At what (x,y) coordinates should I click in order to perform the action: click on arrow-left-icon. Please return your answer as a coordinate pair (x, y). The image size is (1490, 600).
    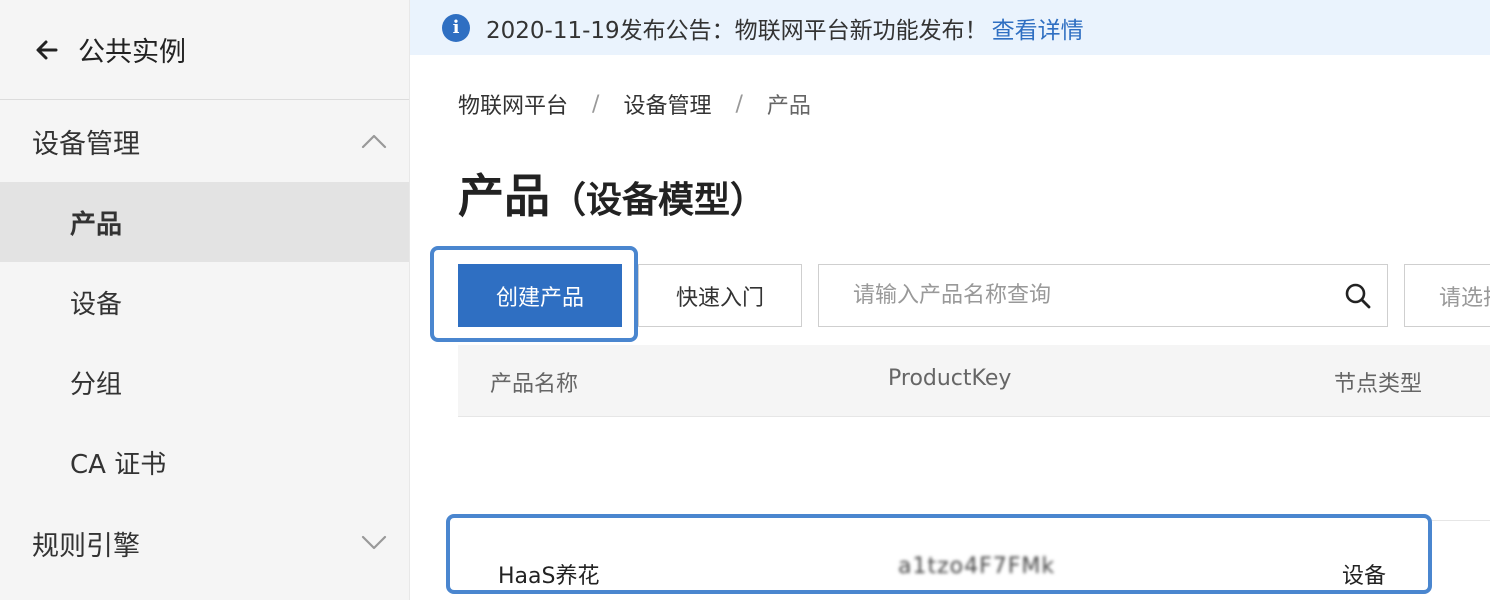
    Looking at the image, I should click on (47, 50).